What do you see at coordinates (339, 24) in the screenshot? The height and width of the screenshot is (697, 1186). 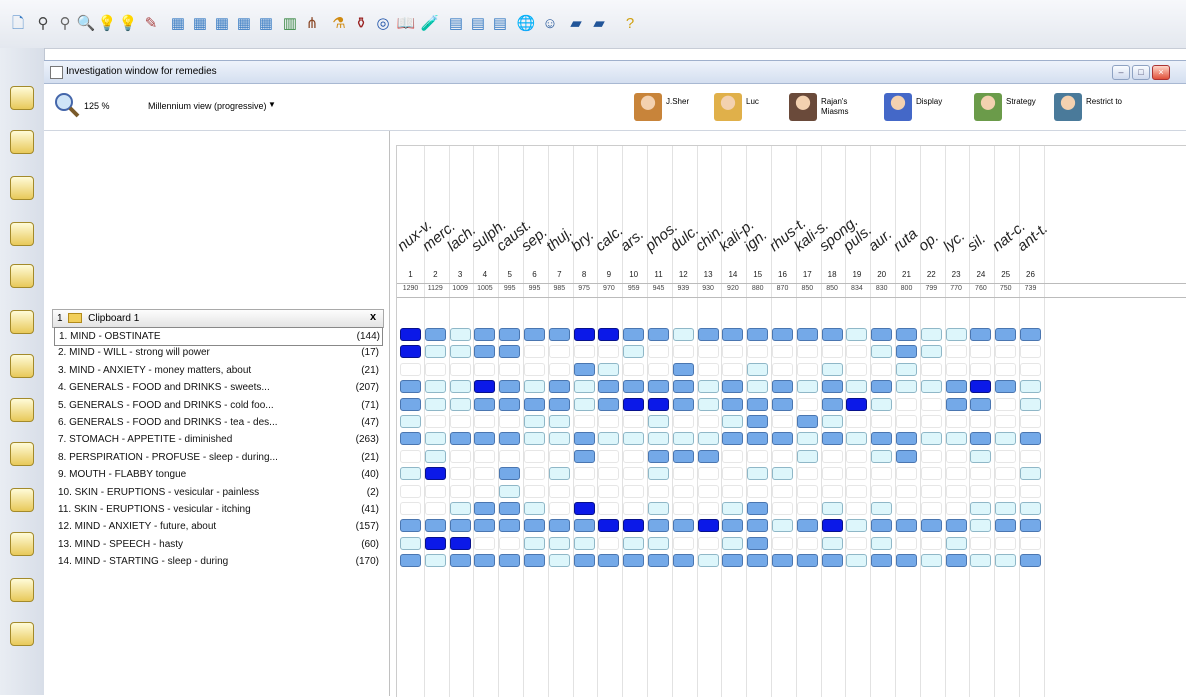 I see `flask-icon: ⚗` at bounding box center [339, 24].